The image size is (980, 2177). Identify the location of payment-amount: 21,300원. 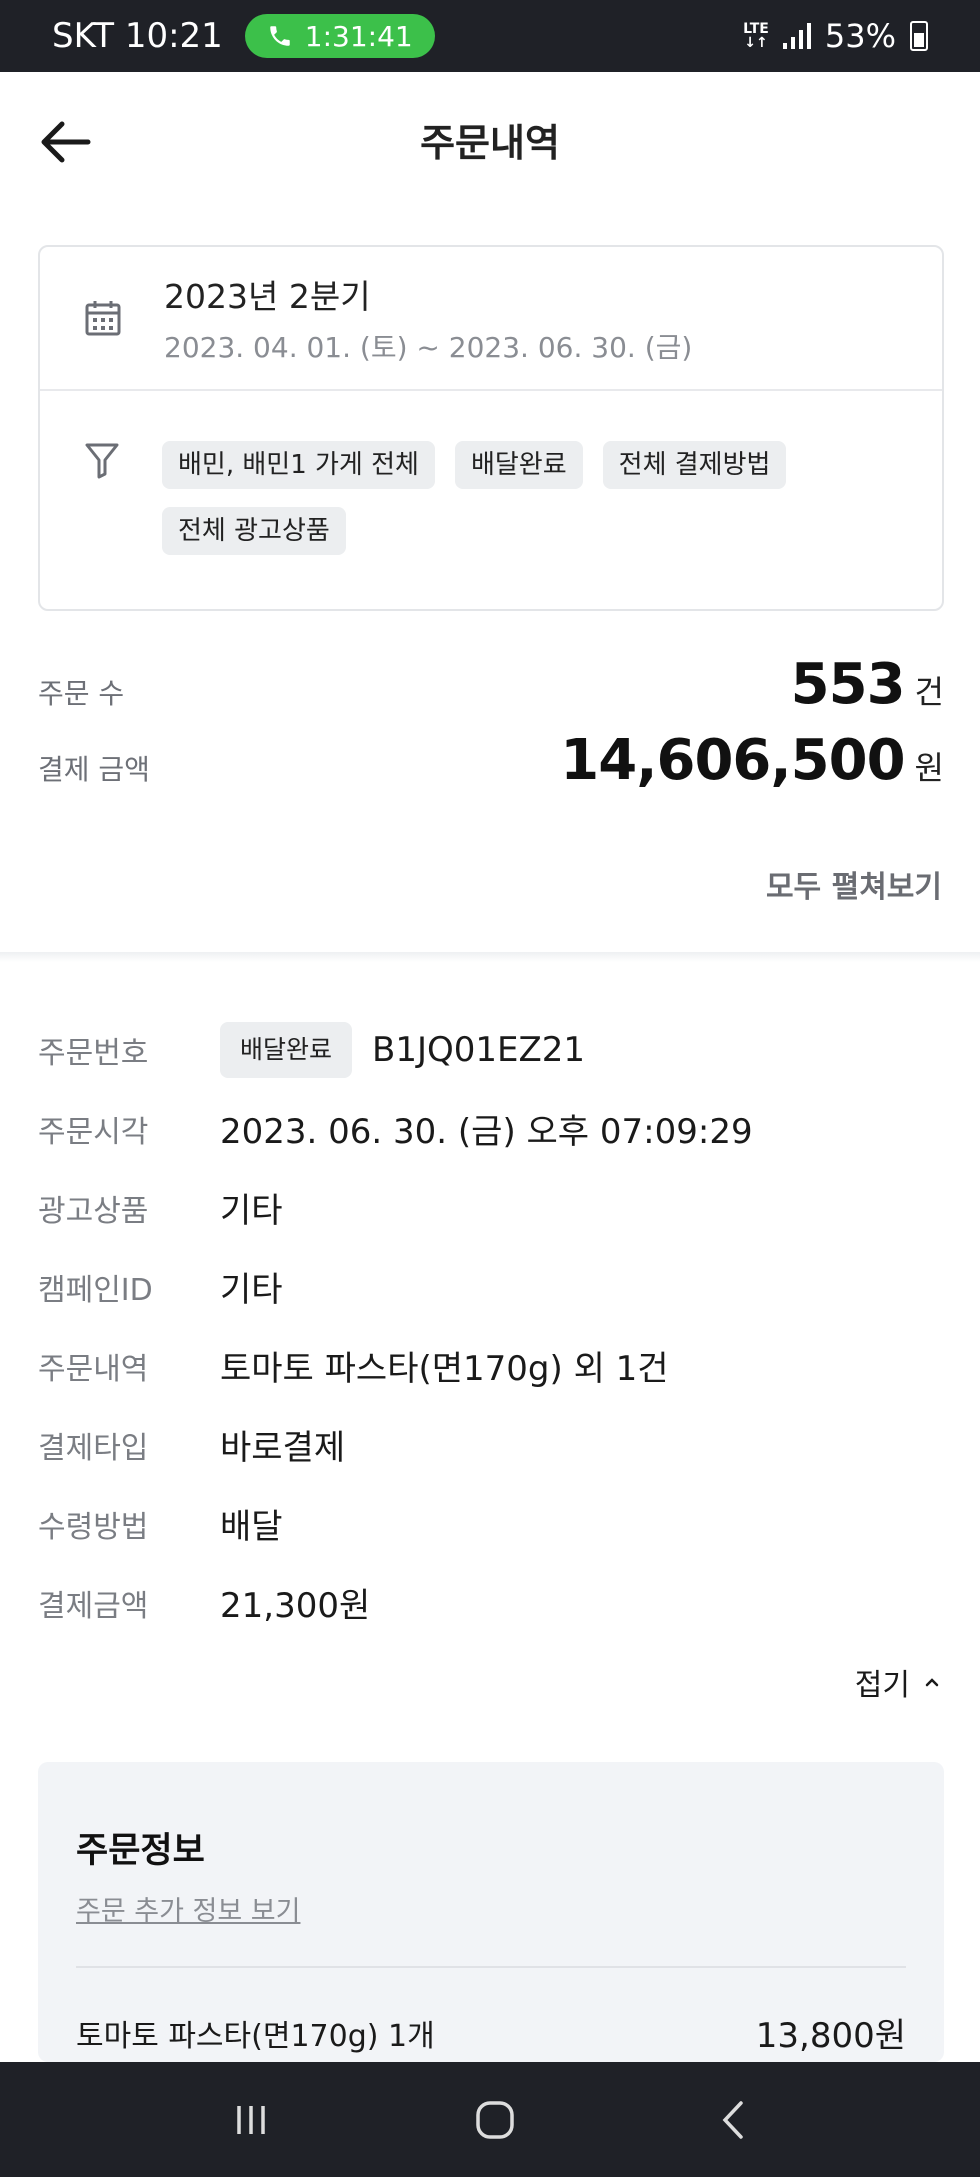
(295, 1606).